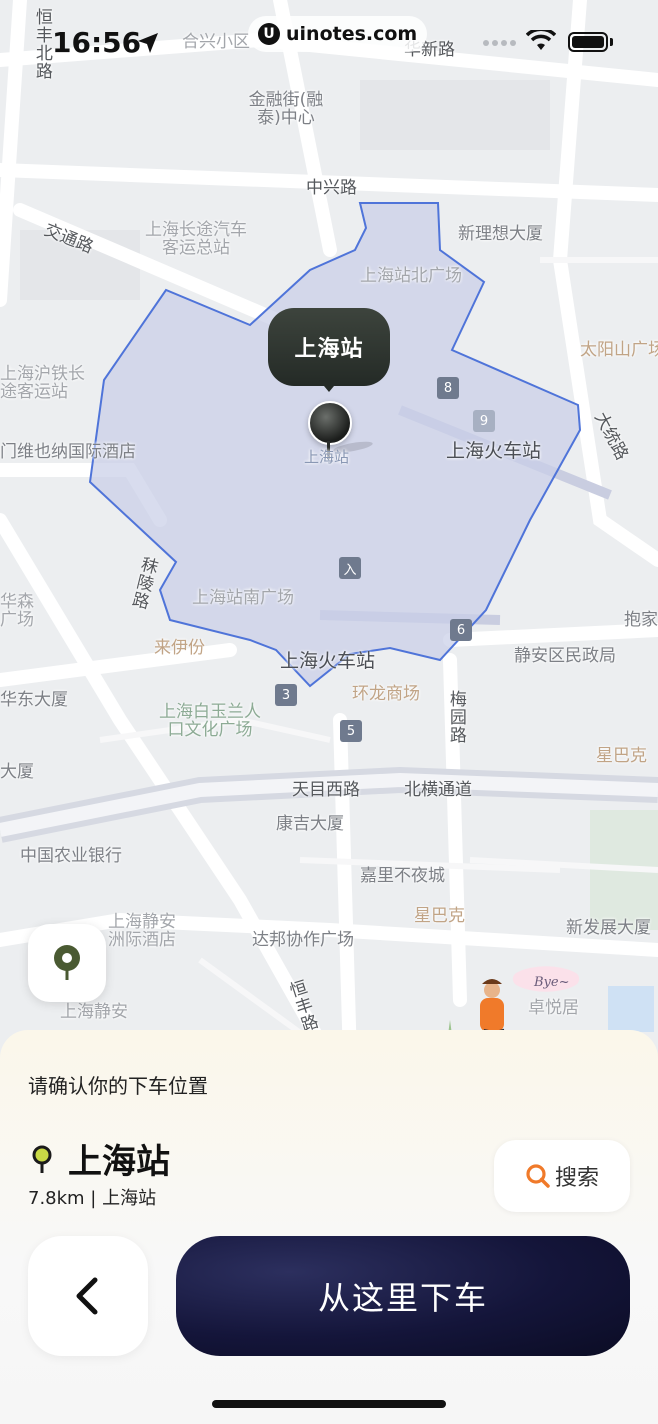 Image resolution: width=658 pixels, height=1424 pixels. What do you see at coordinates (41, 44) in the screenshot?
I see `road-label: 恒丰北路` at bounding box center [41, 44].